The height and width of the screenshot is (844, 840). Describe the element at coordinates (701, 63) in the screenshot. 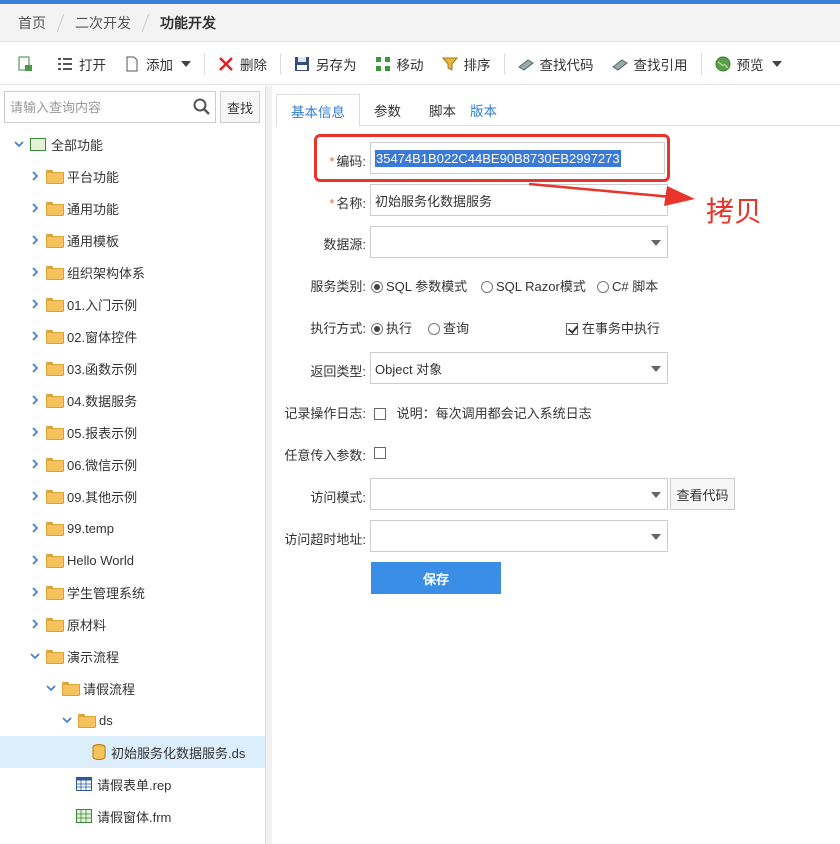

I see `toolbar-divider` at that location.